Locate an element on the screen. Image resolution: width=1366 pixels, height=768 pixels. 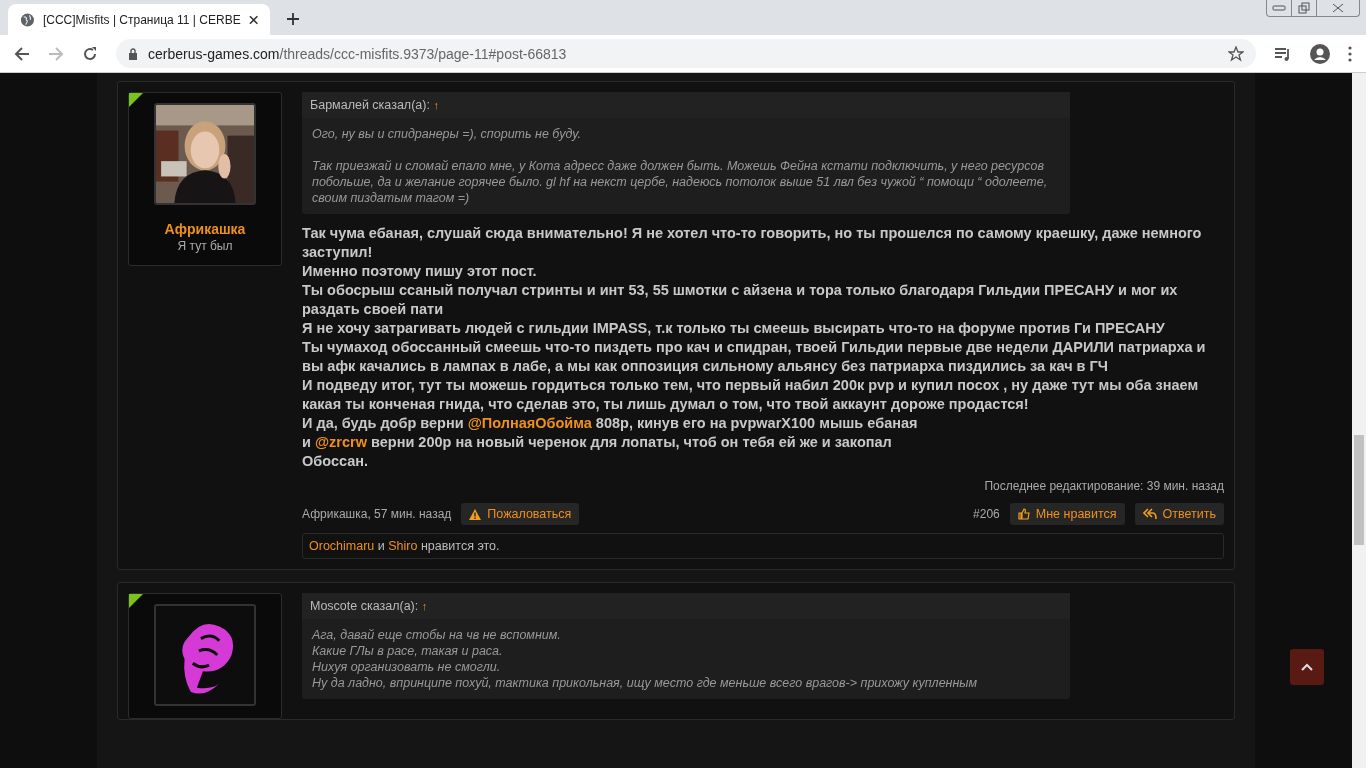
post-text: Я не хочу затрагивать людей с гильдии IMPASS, т.к только ты смеешь высирать что-то на форуме против Ги ПРЕСАНУ is located at coordinates (734, 328).